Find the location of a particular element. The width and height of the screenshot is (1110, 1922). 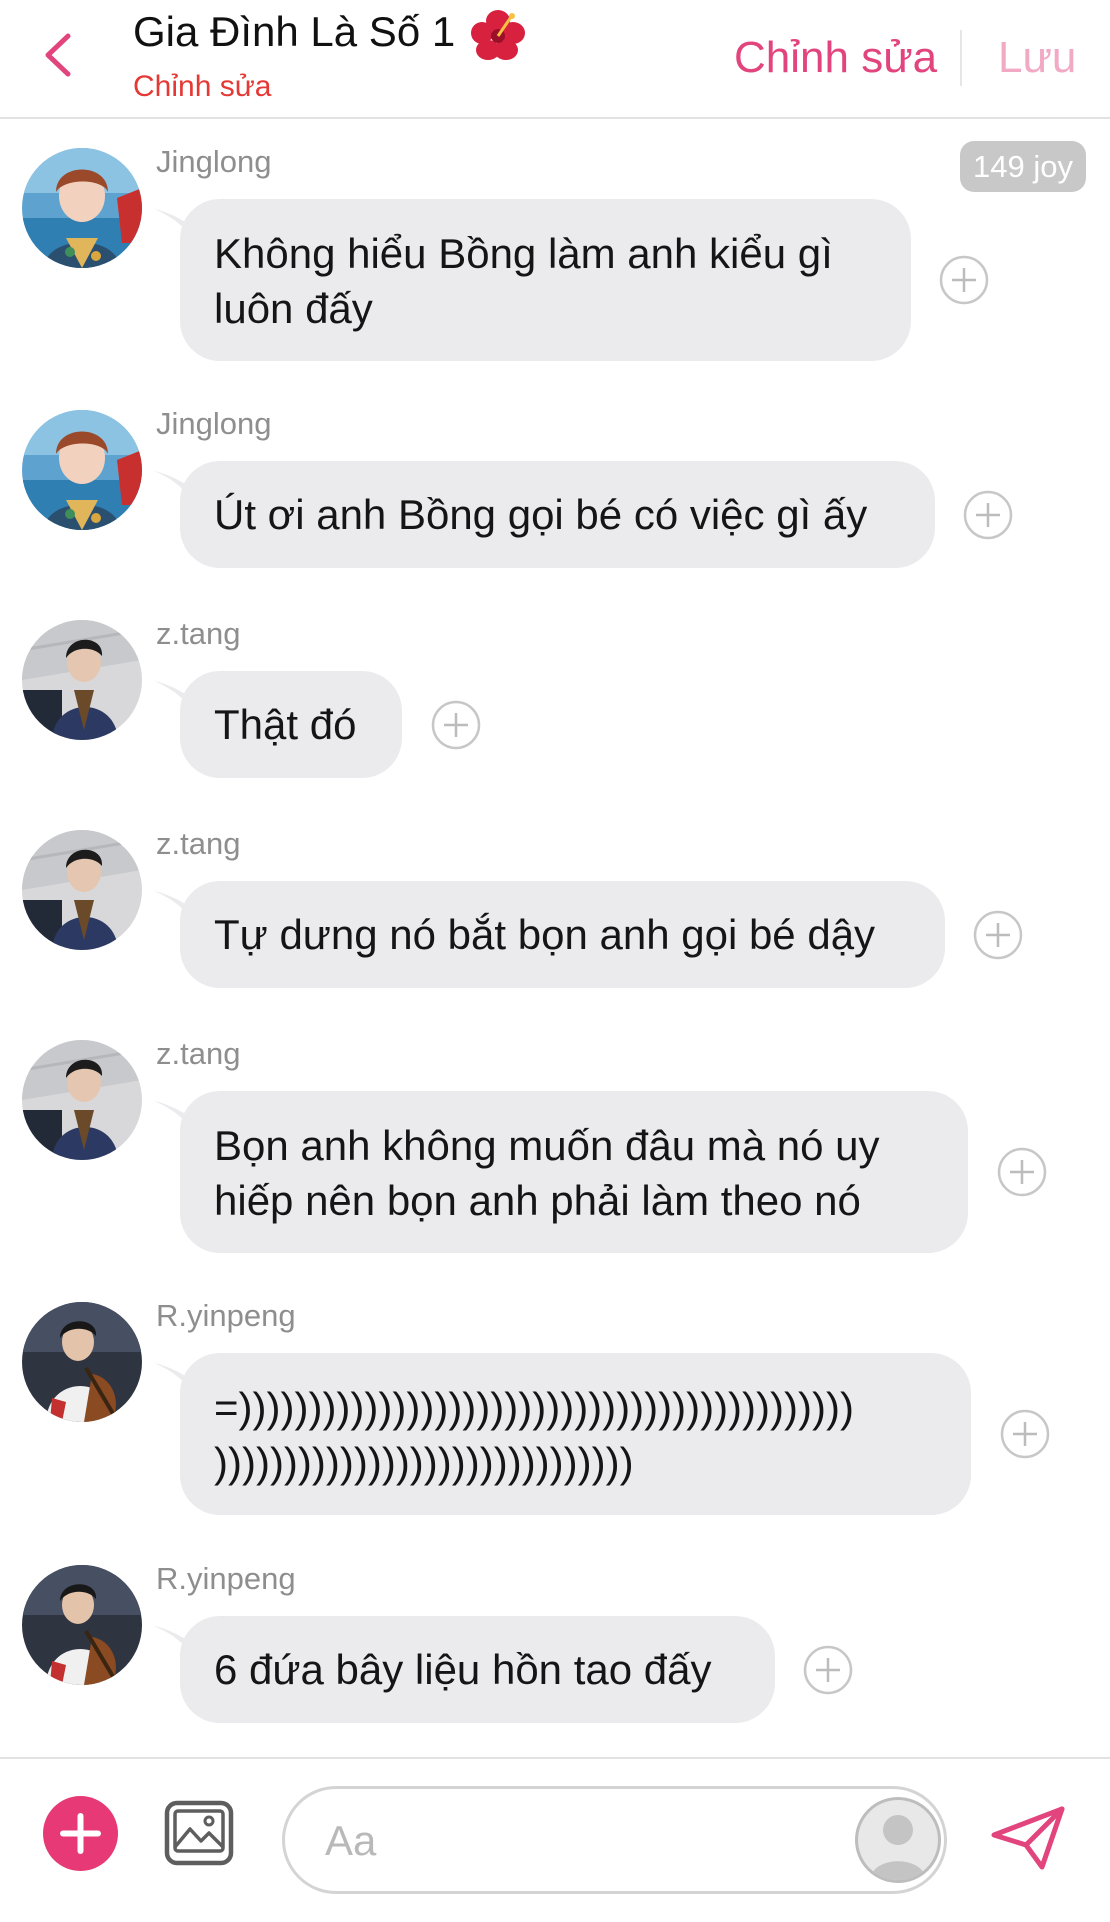

joy-badge: 149 joy is located at coordinates (1023, 166).